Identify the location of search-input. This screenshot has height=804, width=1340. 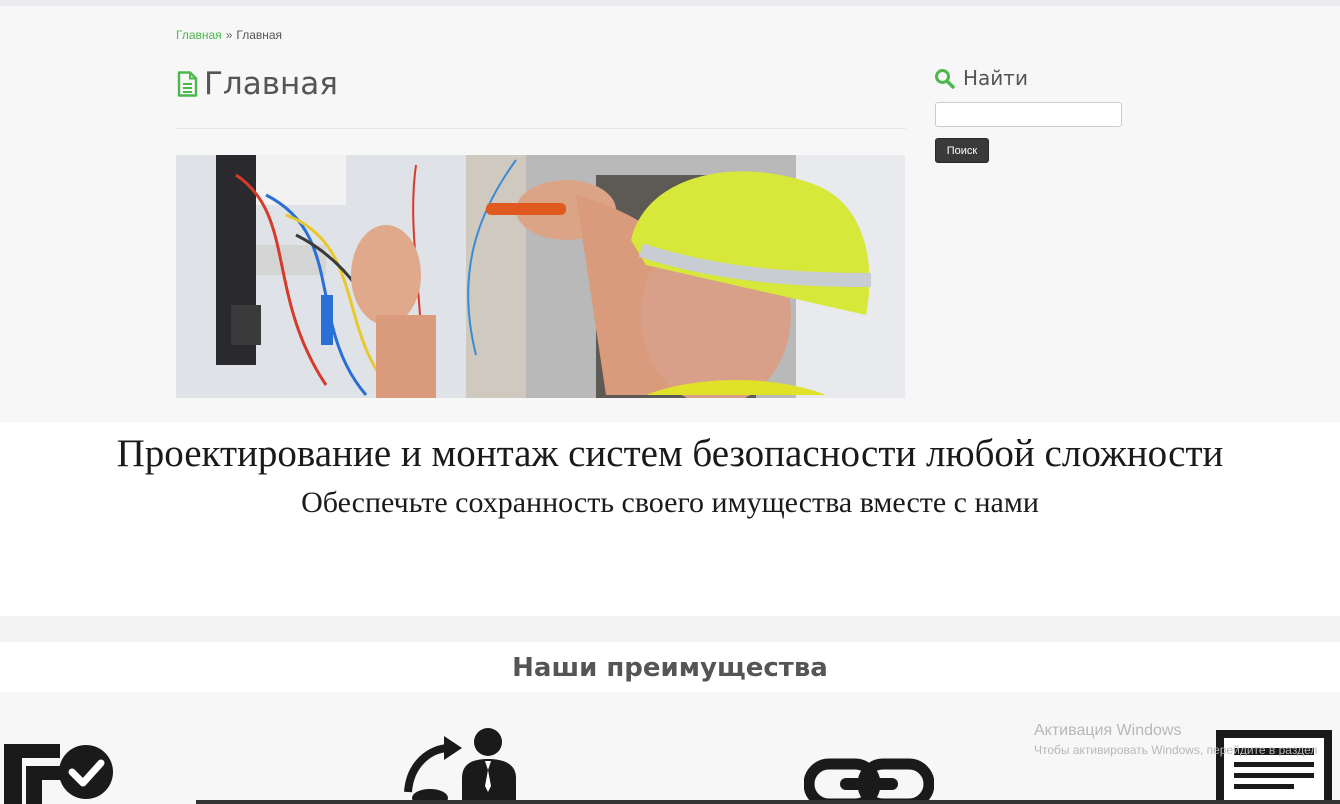
(1028, 114).